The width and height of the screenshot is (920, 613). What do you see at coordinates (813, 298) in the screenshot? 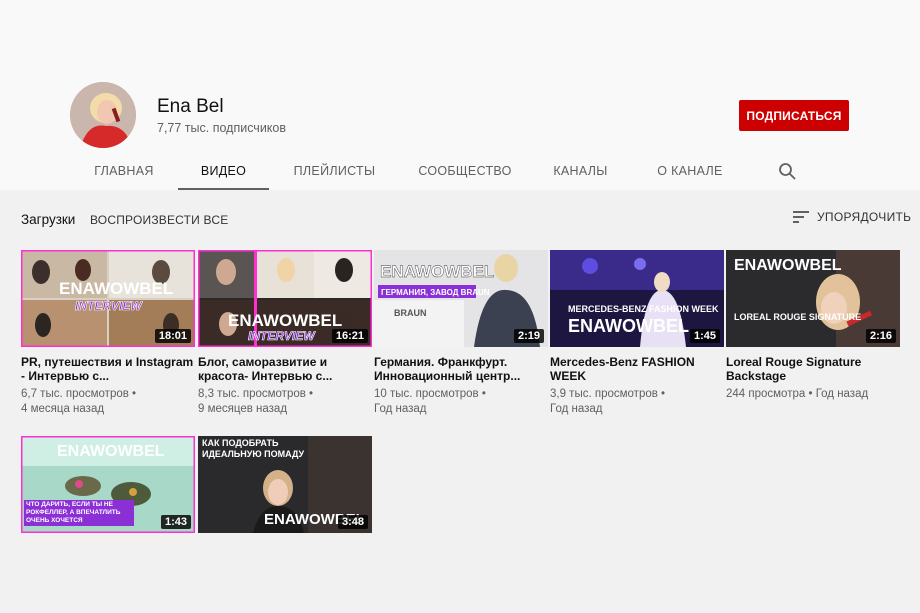
I see `video-thumbnail: ENAWOWBEL LOREAL ROUGE SIGNATURE 2:16` at bounding box center [813, 298].